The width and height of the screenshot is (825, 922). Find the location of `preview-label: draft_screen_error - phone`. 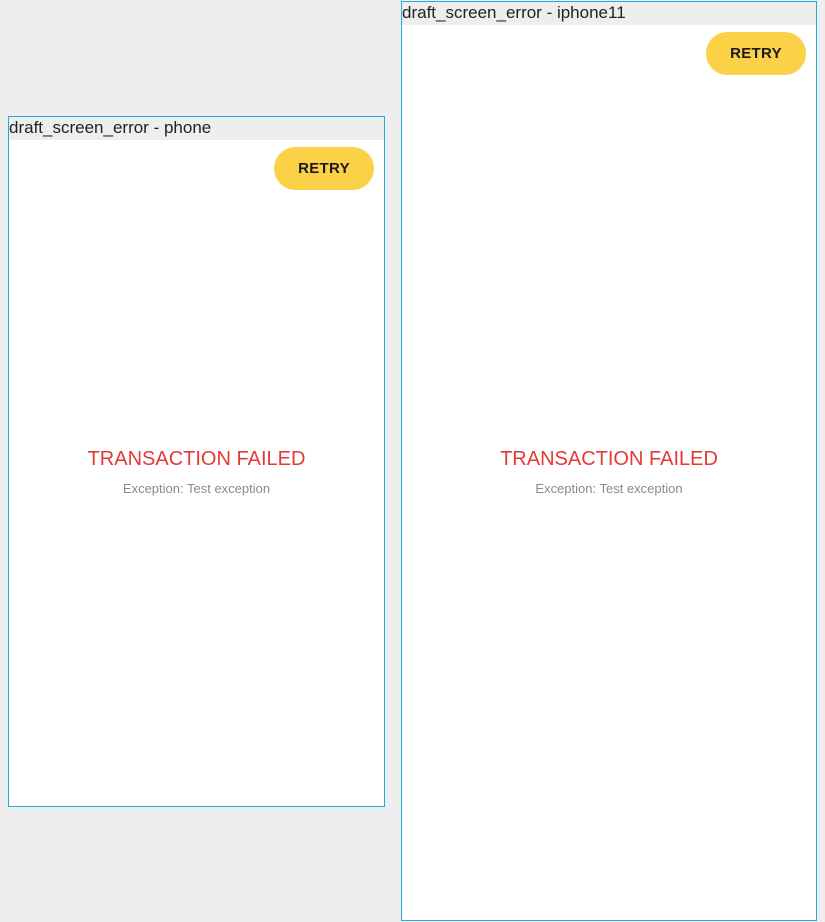

preview-label: draft_screen_error - phone is located at coordinates (196, 128).